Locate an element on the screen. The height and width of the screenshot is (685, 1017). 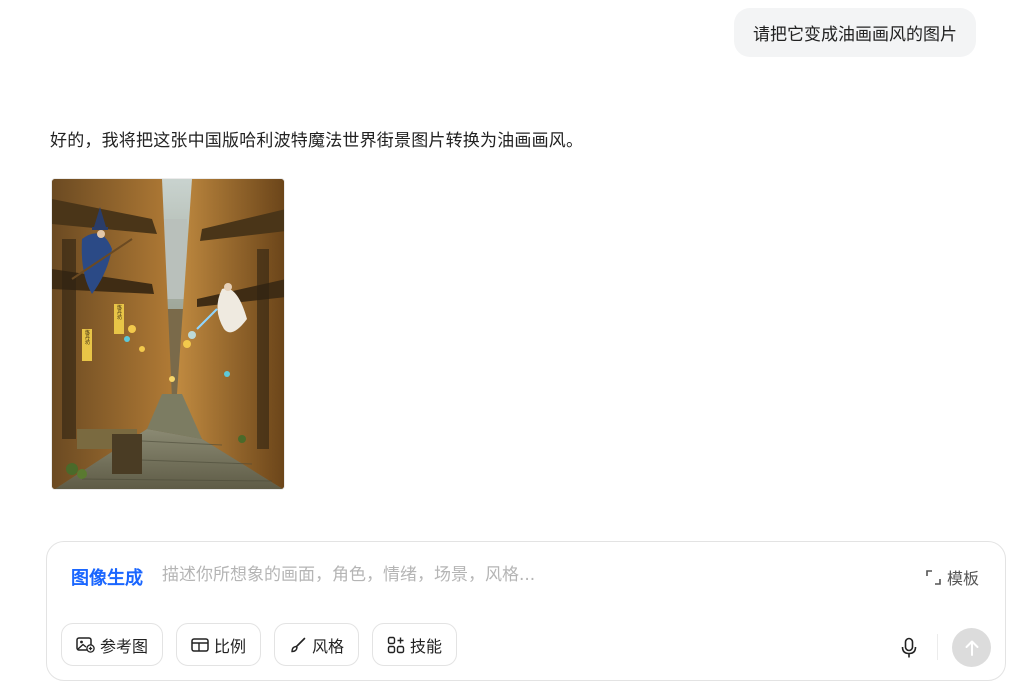
send-button is located at coordinates (971, 647).